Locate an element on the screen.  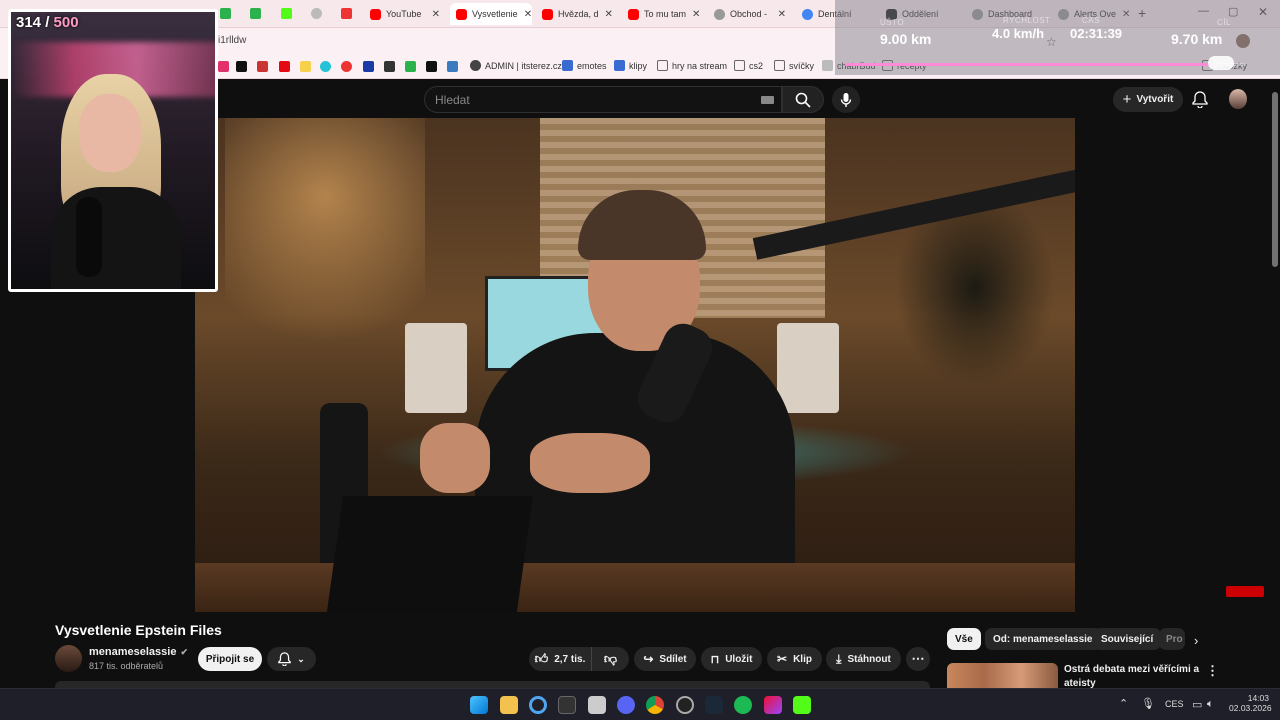
bookmark-label: hry na stream is located at coordinates (700, 65).